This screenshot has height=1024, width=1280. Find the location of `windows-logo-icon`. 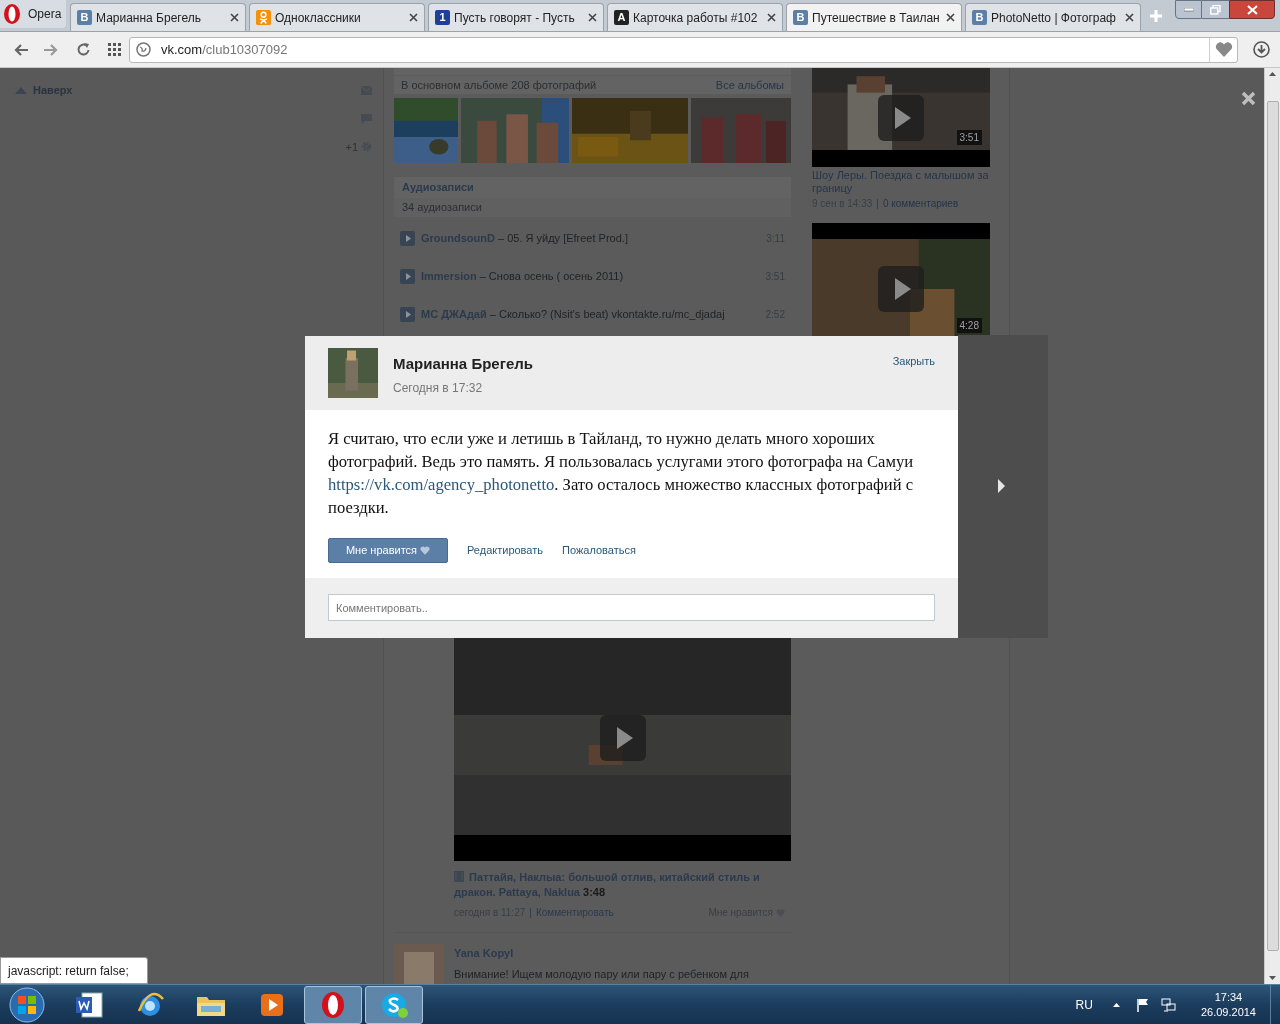

windows-logo-icon is located at coordinates (27, 1004).